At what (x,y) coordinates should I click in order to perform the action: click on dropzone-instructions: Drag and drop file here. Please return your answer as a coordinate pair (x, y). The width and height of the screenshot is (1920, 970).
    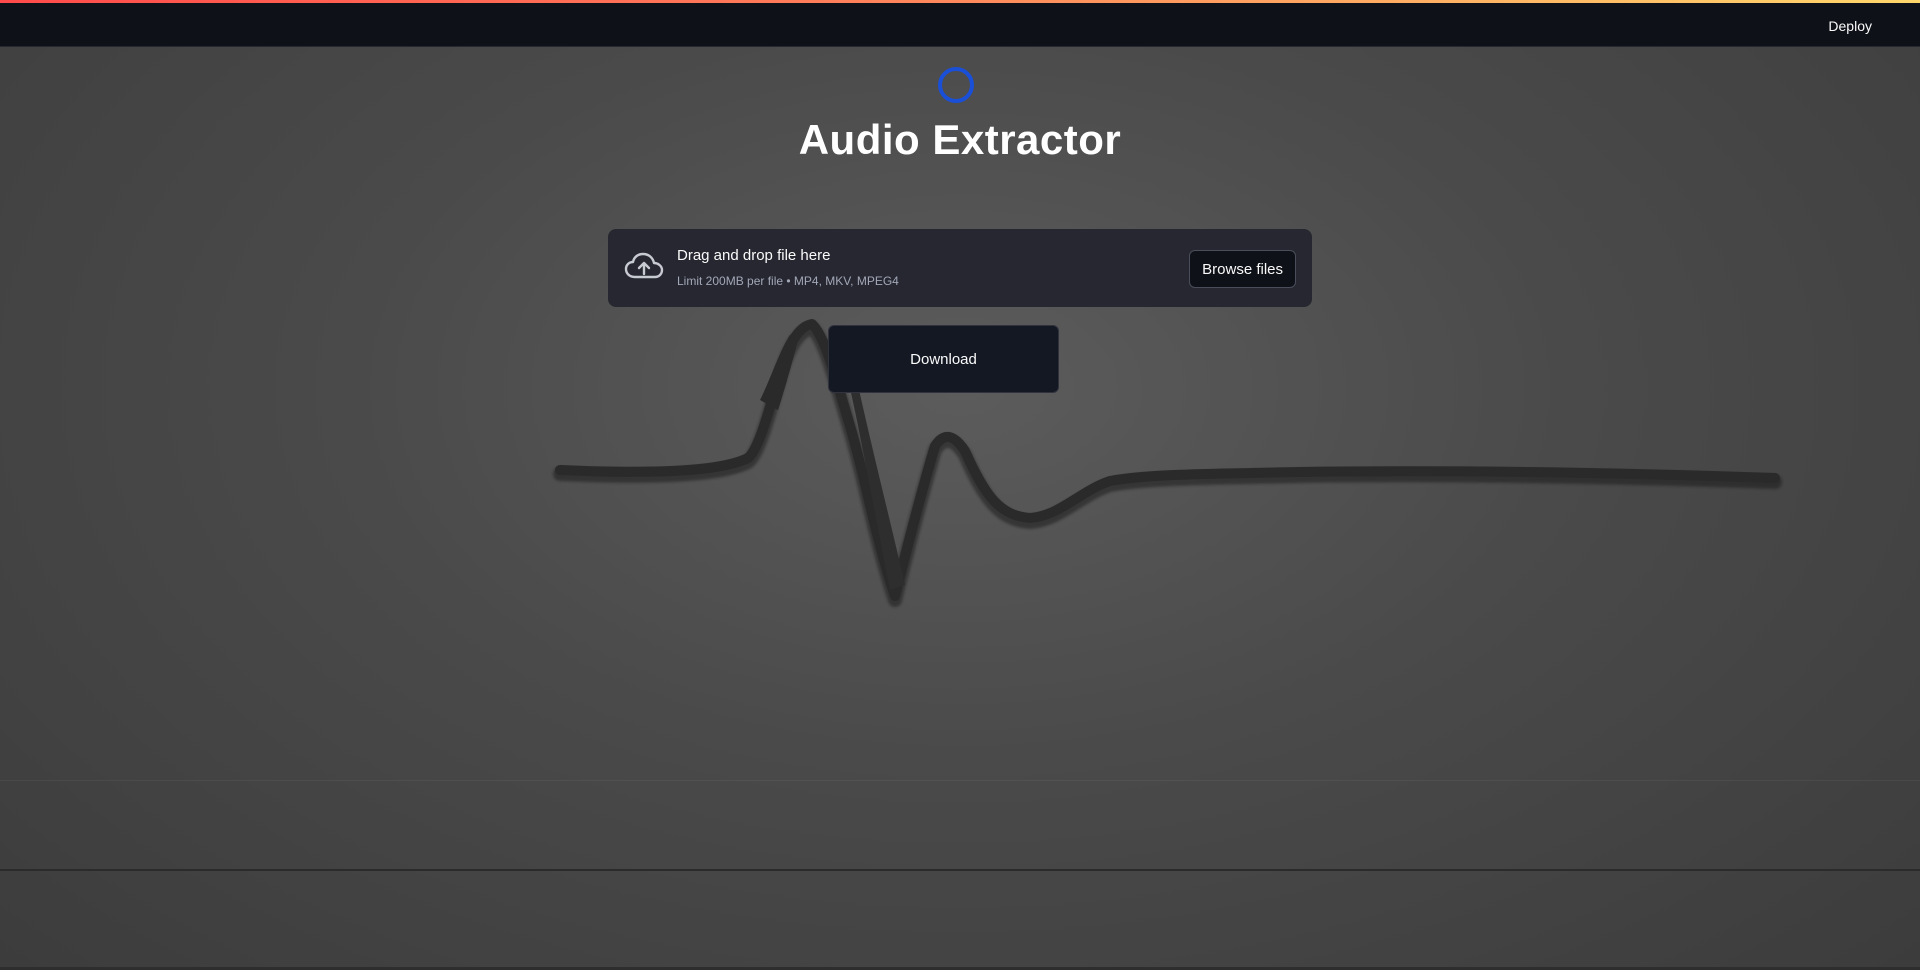
    Looking at the image, I should click on (754, 255).